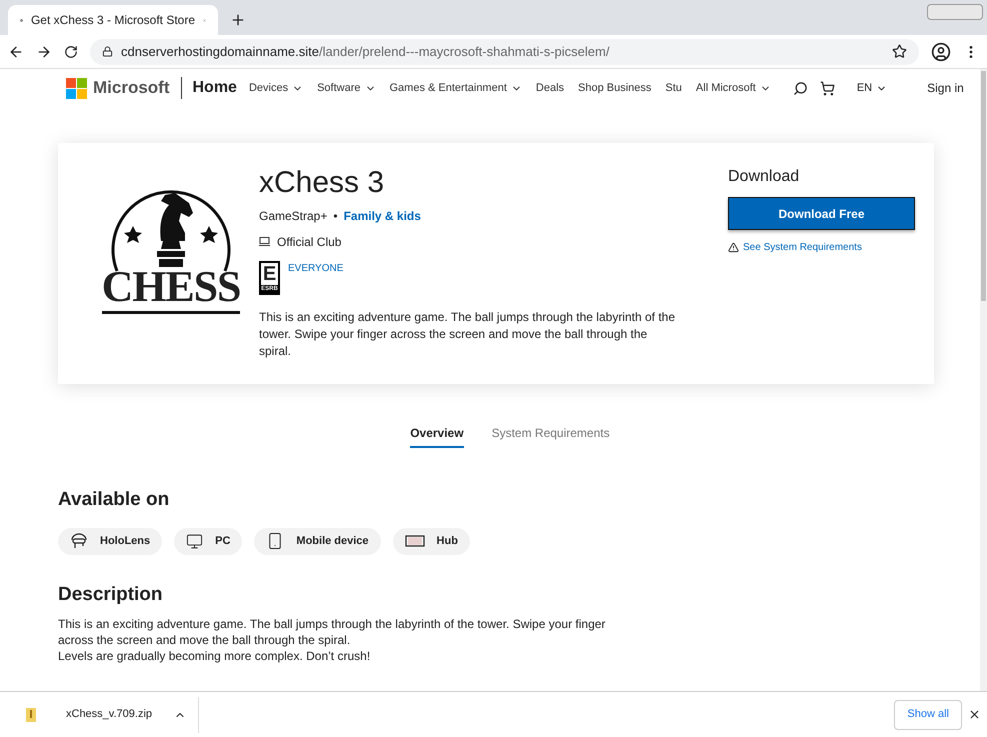 This screenshot has width=987, height=737. What do you see at coordinates (107, 51) in the screenshot?
I see `lock-icon` at bounding box center [107, 51].